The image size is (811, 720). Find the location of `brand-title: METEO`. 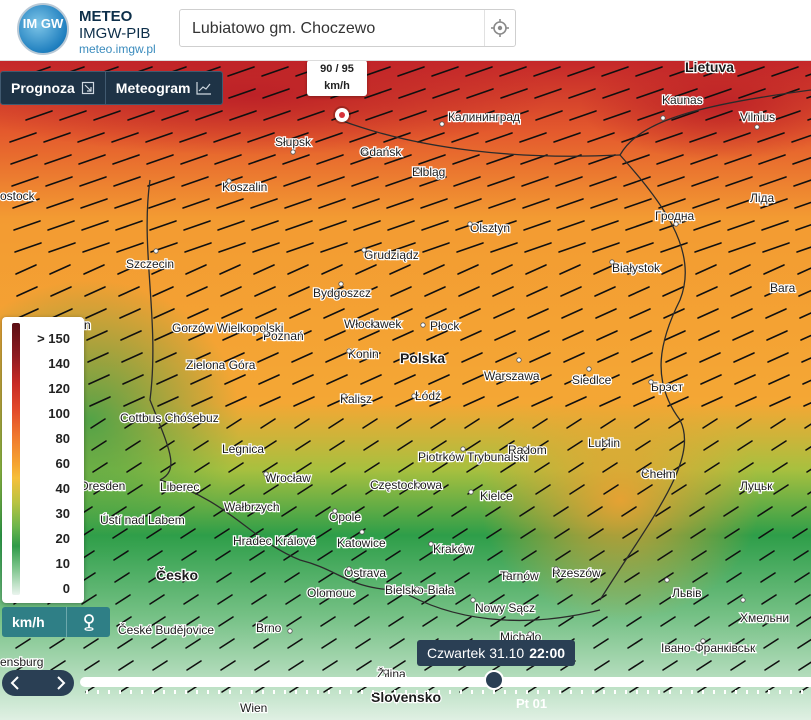

brand-title: METEO is located at coordinates (106, 16).